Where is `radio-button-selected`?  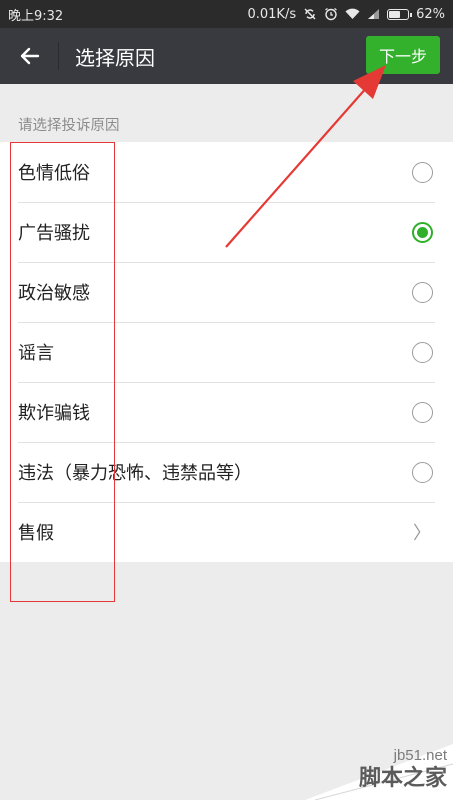
radio-button-selected is located at coordinates (422, 232).